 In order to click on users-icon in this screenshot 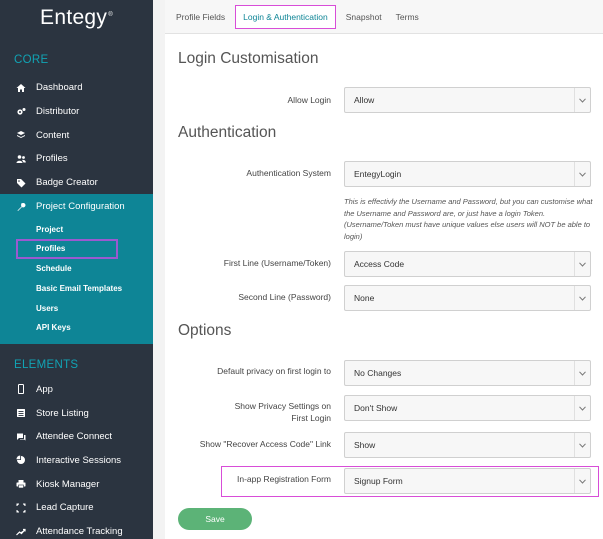, I will do `click(21, 159)`.